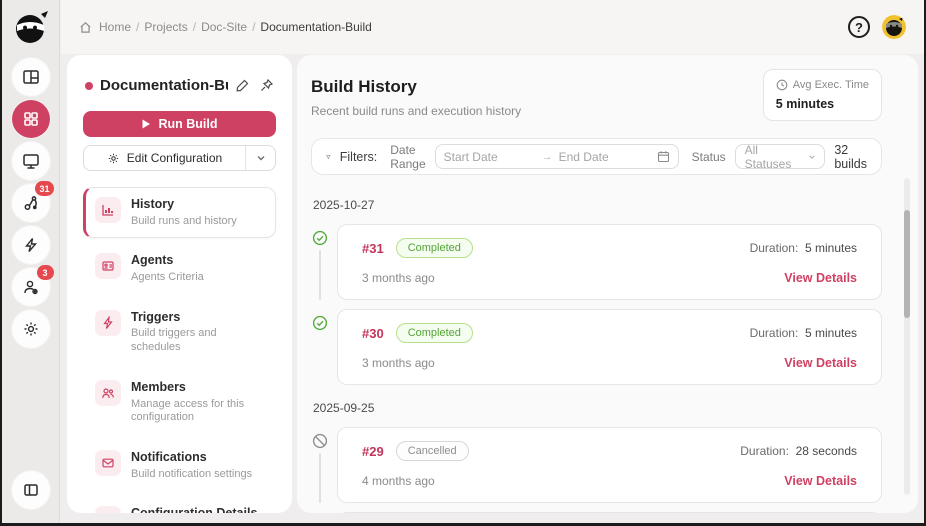 Image resolution: width=926 pixels, height=526 pixels. What do you see at coordinates (167, 277) in the screenshot?
I see `nav-desc: Agents Criteria` at bounding box center [167, 277].